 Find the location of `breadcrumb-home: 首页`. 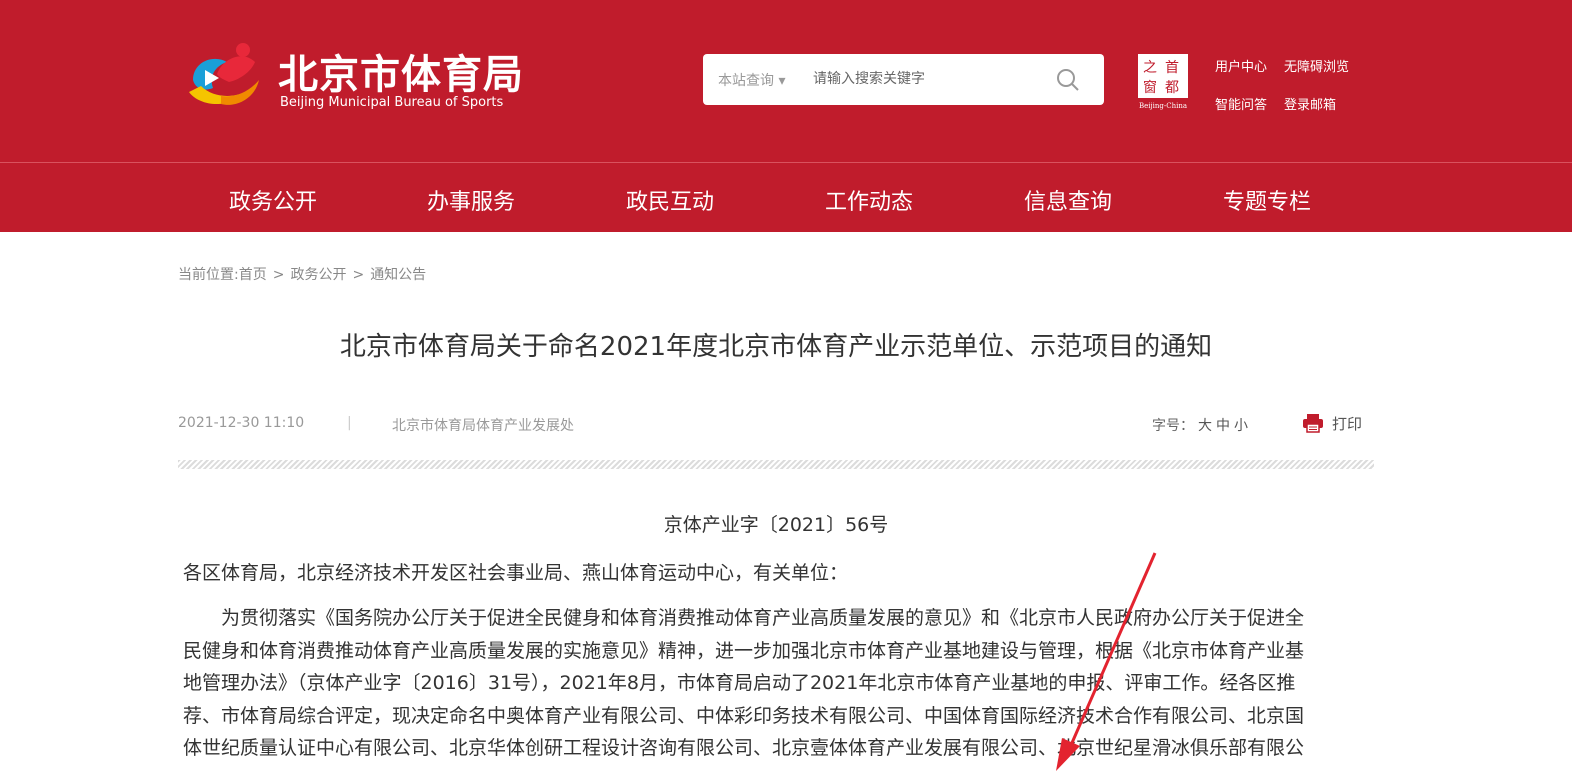

breadcrumb-home: 首页 is located at coordinates (253, 275).